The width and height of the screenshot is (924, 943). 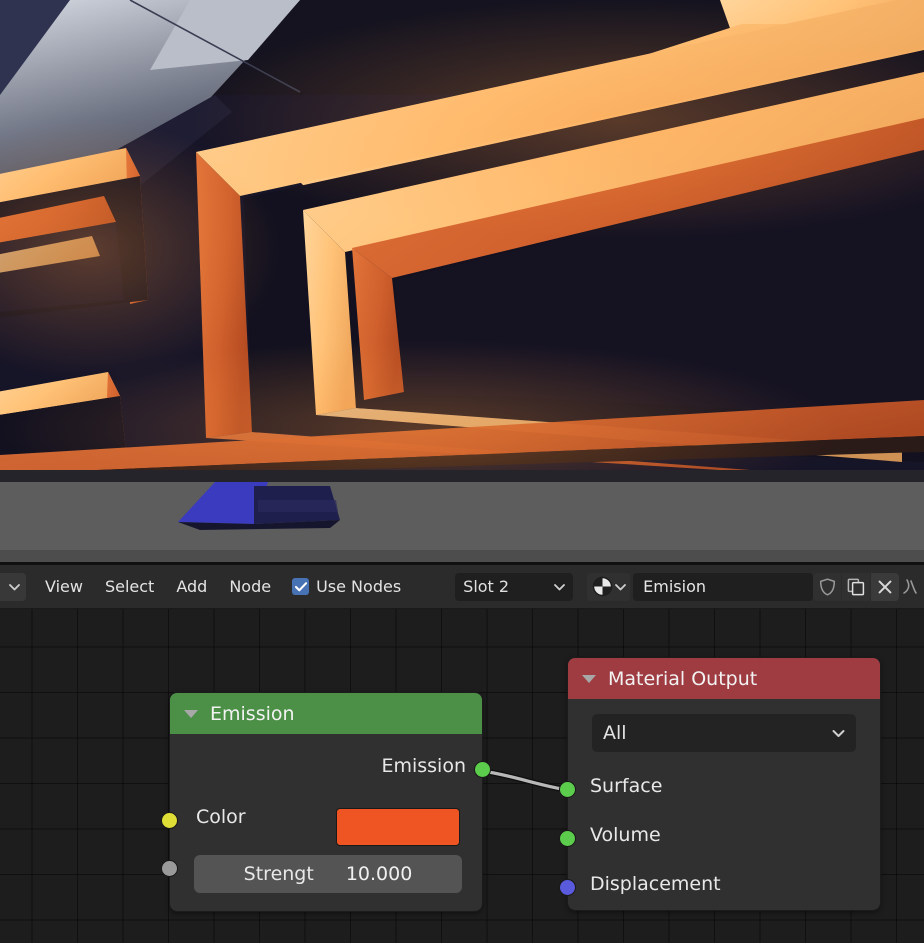 What do you see at coordinates (486, 586) in the screenshot?
I see `material-slot-value: Slot 2` at bounding box center [486, 586].